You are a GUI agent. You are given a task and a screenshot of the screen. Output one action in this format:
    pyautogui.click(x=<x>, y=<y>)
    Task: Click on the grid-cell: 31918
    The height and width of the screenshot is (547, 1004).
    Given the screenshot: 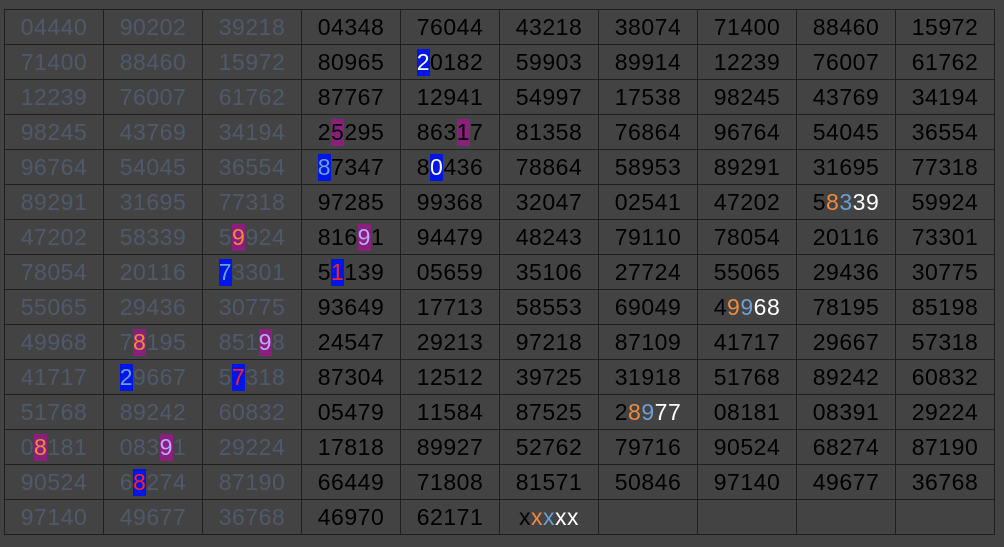 What is the action you would take?
    pyautogui.click(x=648, y=377)
    